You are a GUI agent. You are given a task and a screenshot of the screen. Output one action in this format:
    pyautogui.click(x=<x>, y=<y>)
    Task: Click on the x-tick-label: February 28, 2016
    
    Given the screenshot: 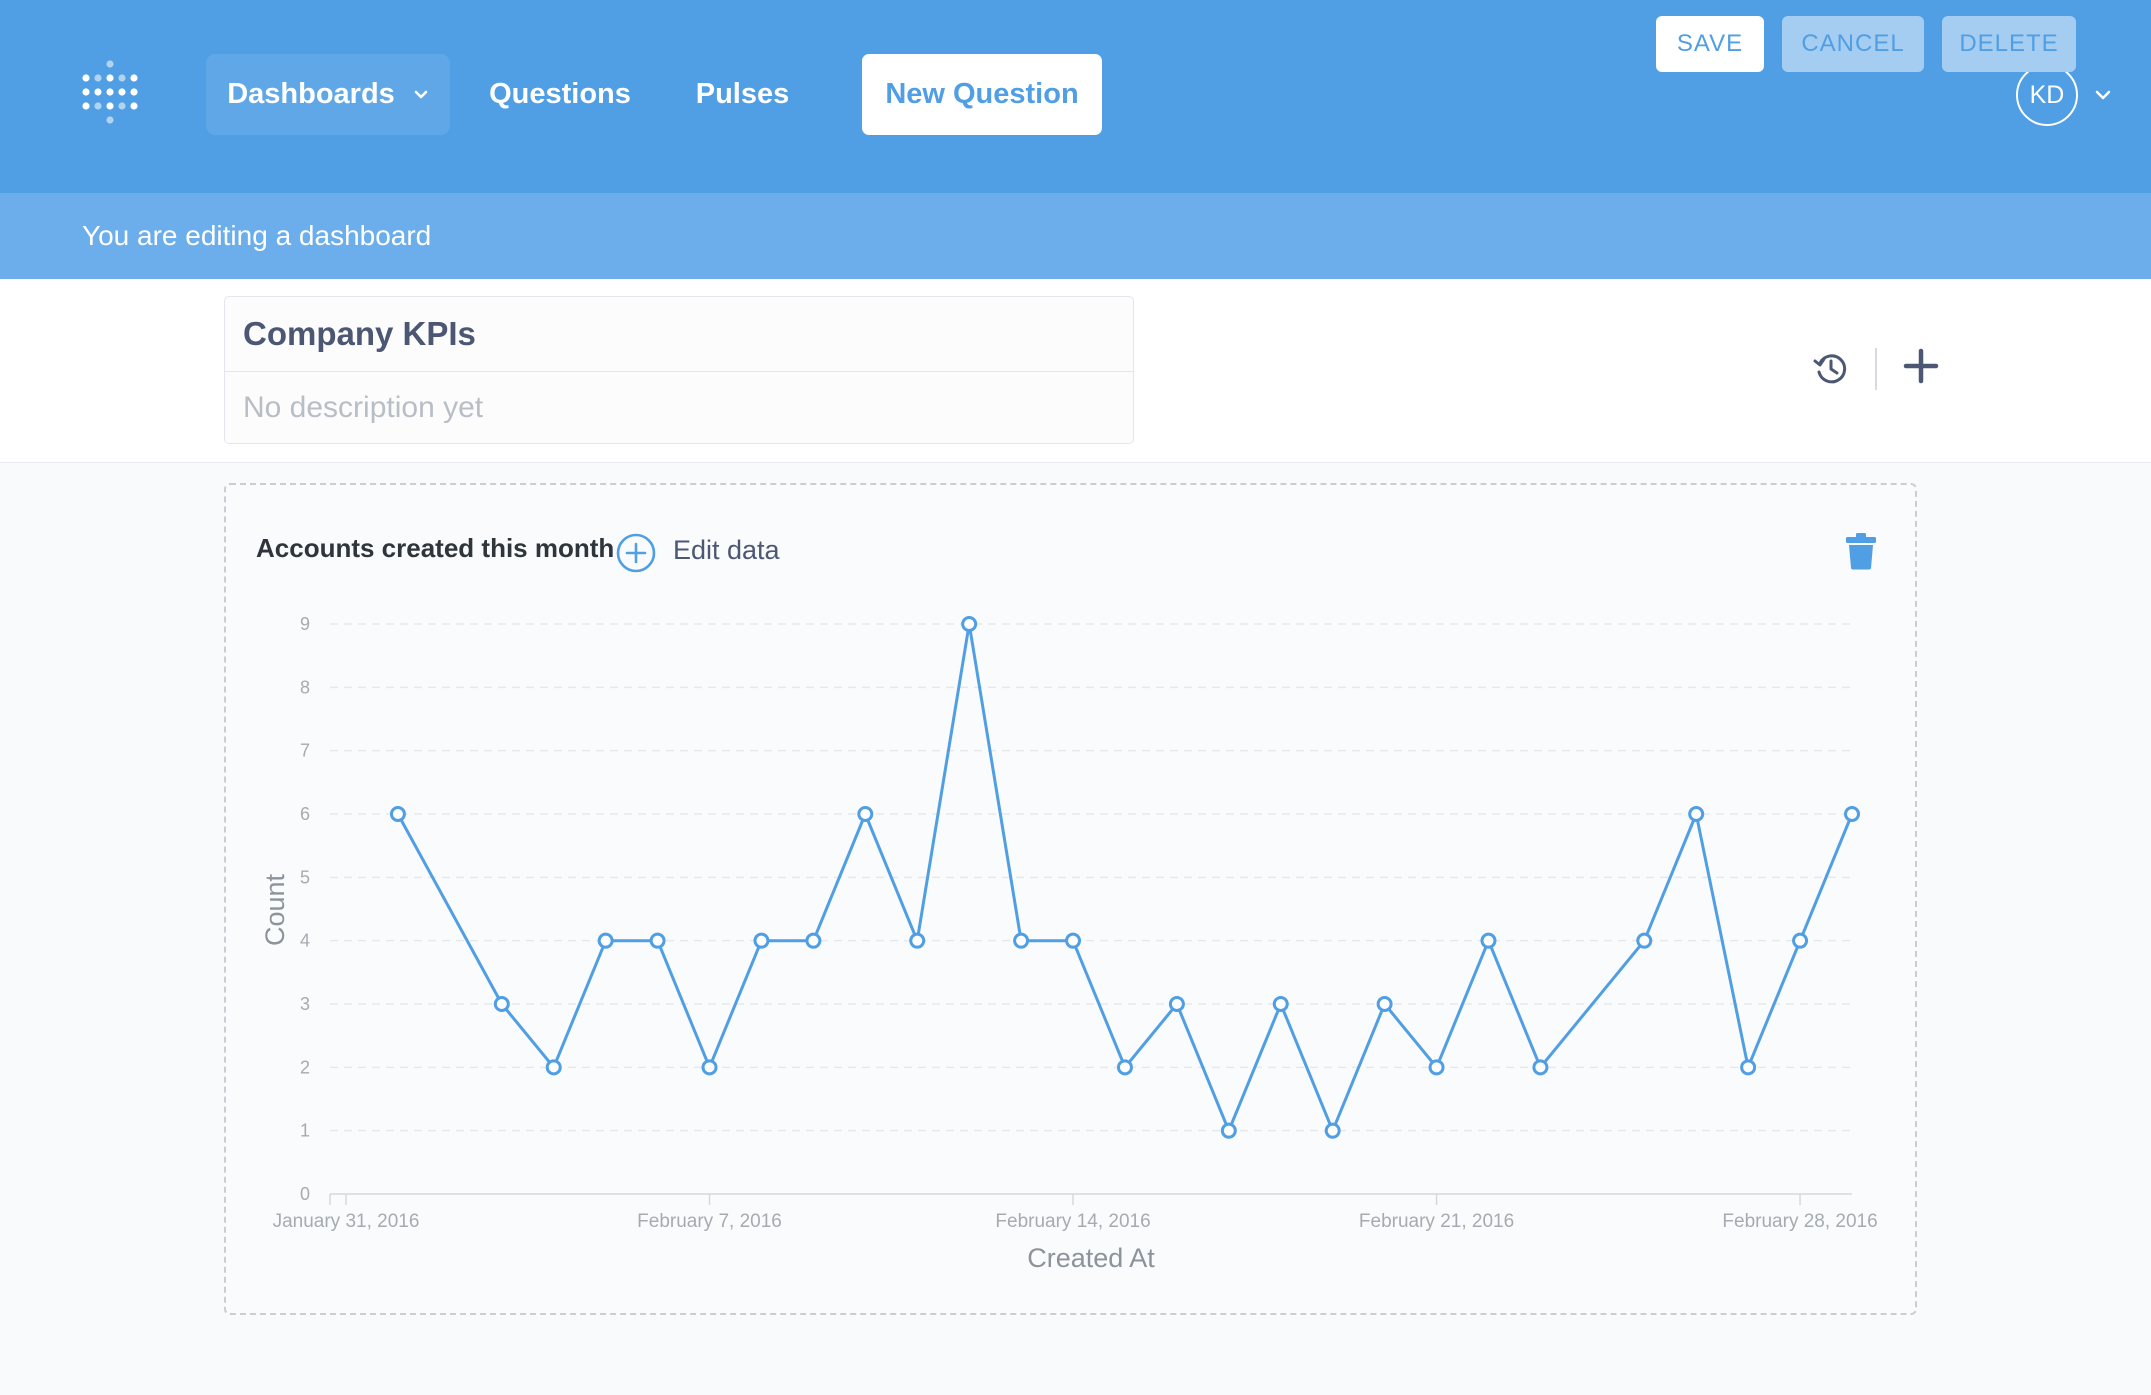 What is the action you would take?
    pyautogui.click(x=1799, y=1221)
    